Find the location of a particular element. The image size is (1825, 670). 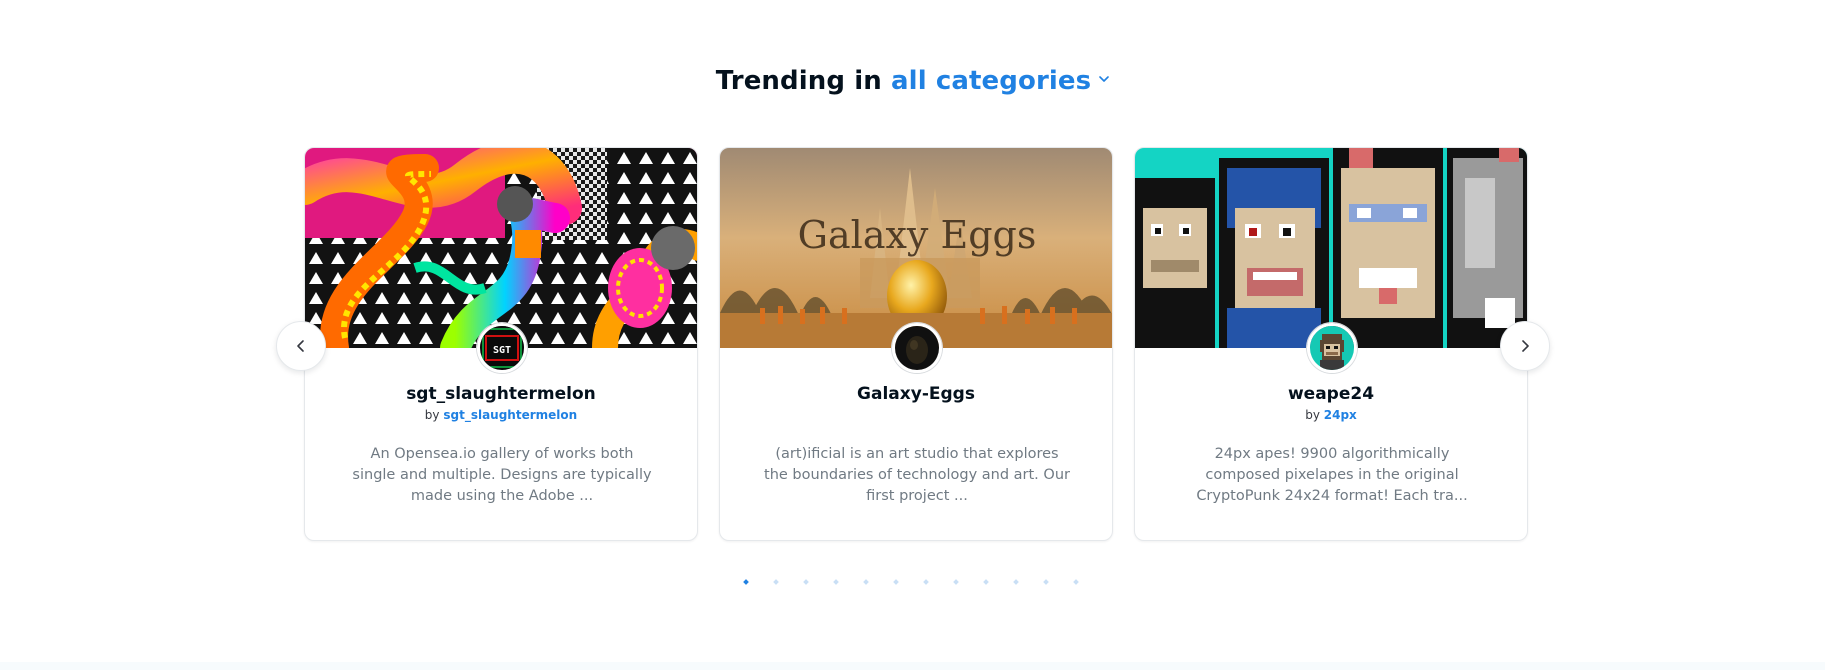

collection-banner: Galaxy Eggs is located at coordinates (916, 248).